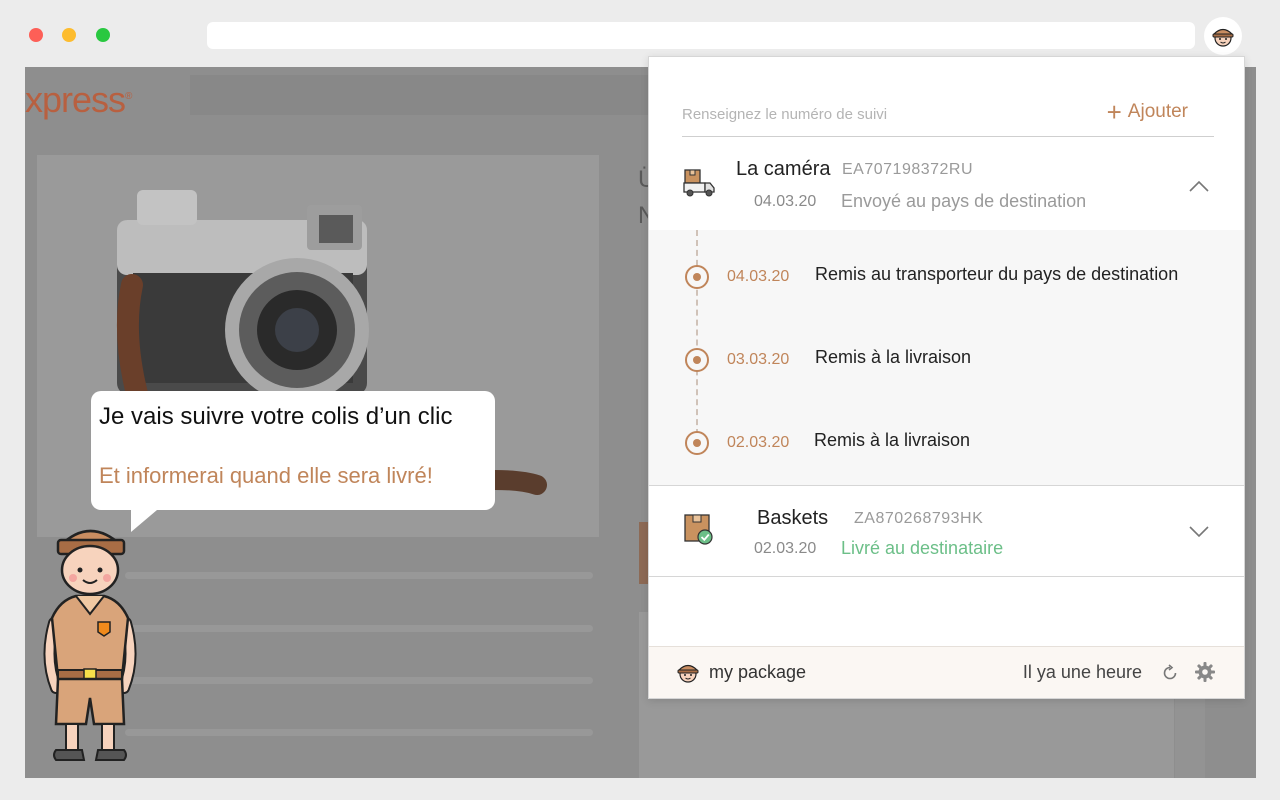 The width and height of the screenshot is (1280, 800). I want to click on maximize-window-button, so click(103, 35).